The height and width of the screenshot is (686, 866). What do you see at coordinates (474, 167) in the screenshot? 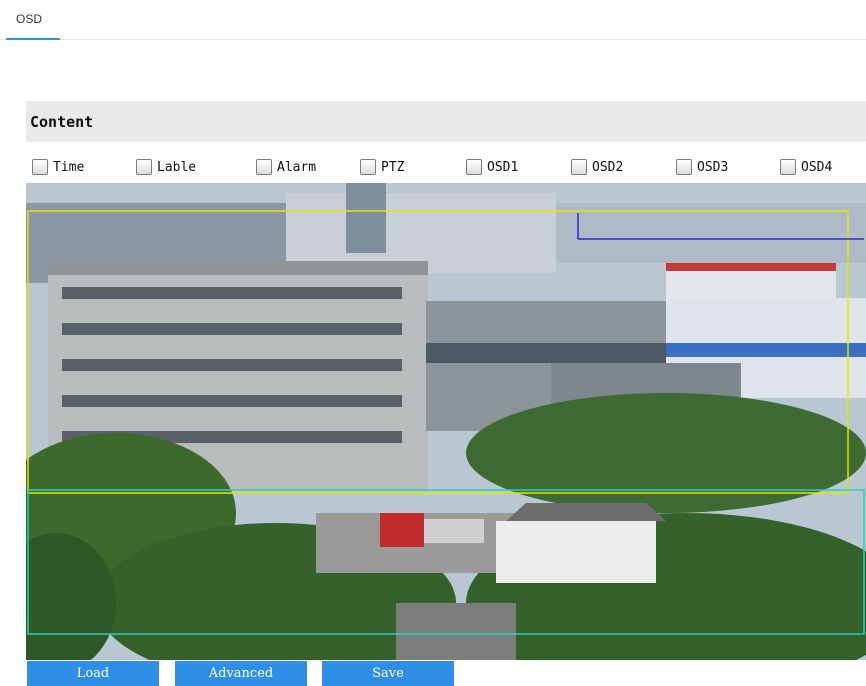
I see `checkbox-osd1-box` at bounding box center [474, 167].